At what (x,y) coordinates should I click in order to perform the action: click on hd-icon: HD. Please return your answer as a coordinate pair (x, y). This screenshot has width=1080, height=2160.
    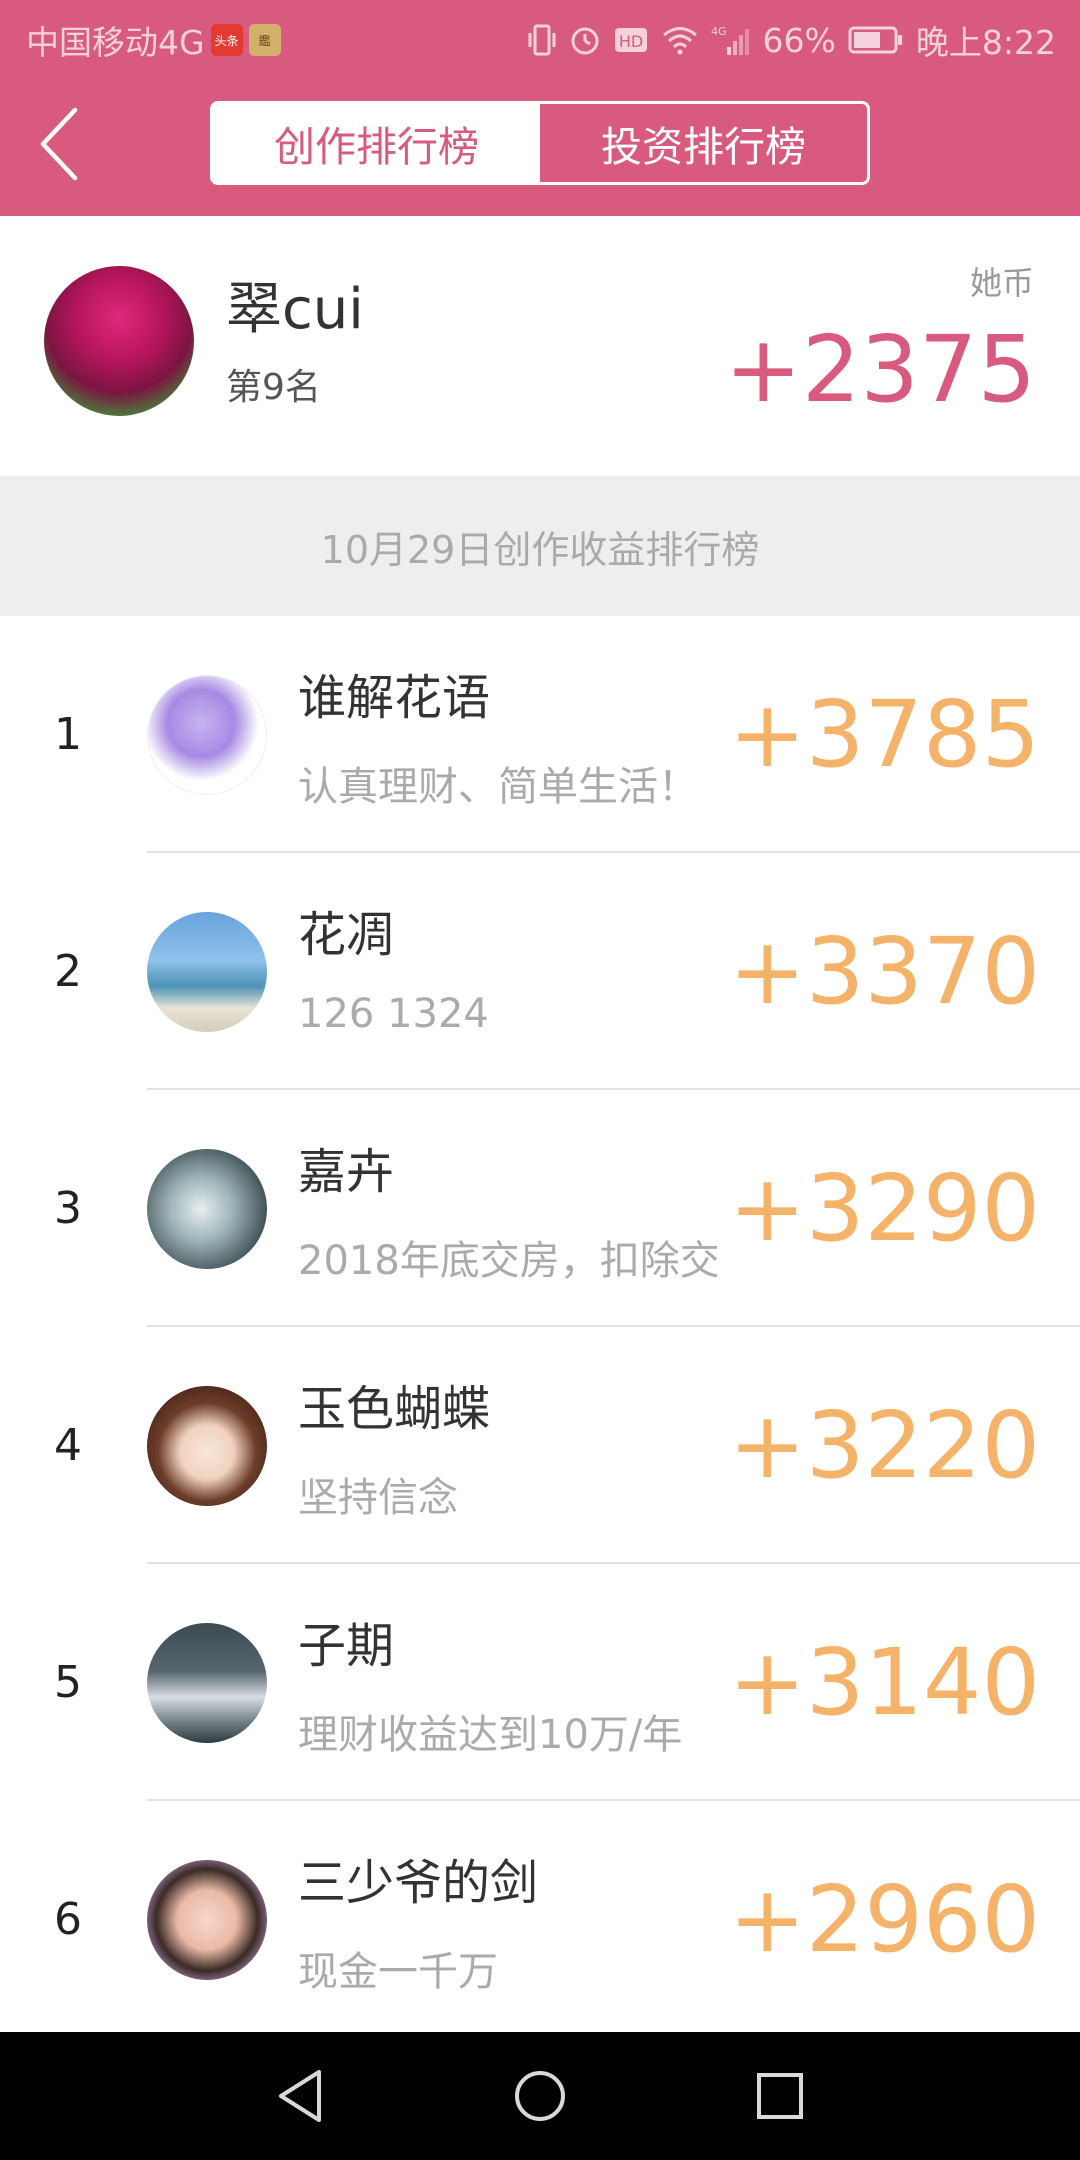
    Looking at the image, I should click on (631, 40).